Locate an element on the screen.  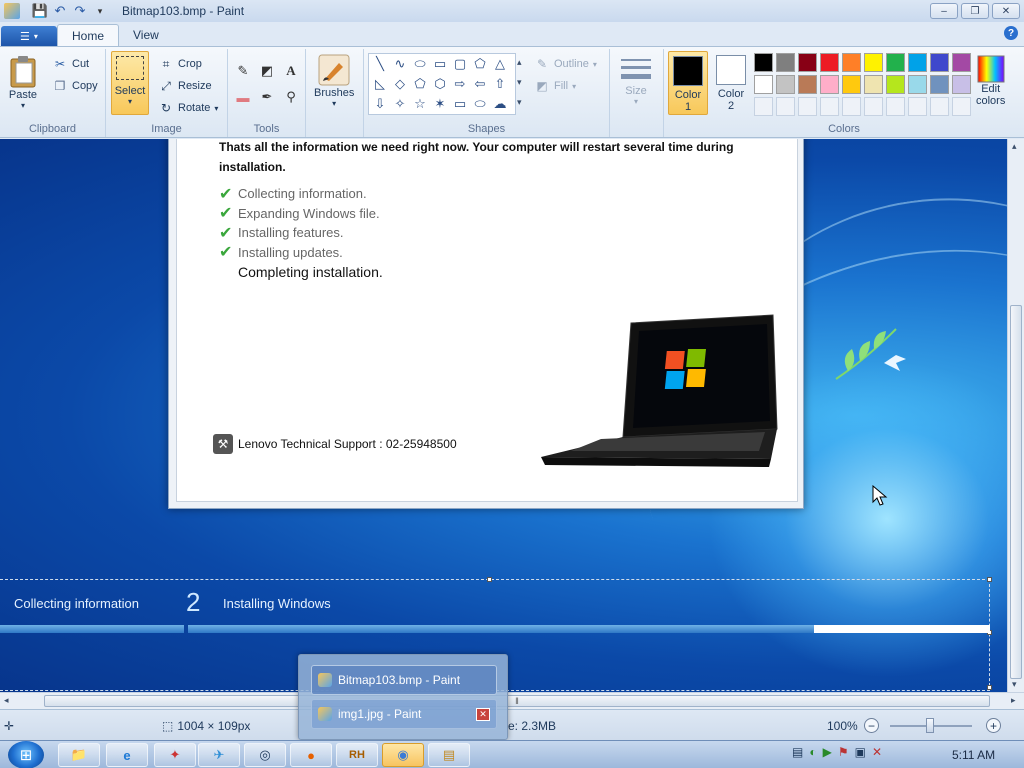
tray-network-icon: ▣ is located at coordinates (860, 752).